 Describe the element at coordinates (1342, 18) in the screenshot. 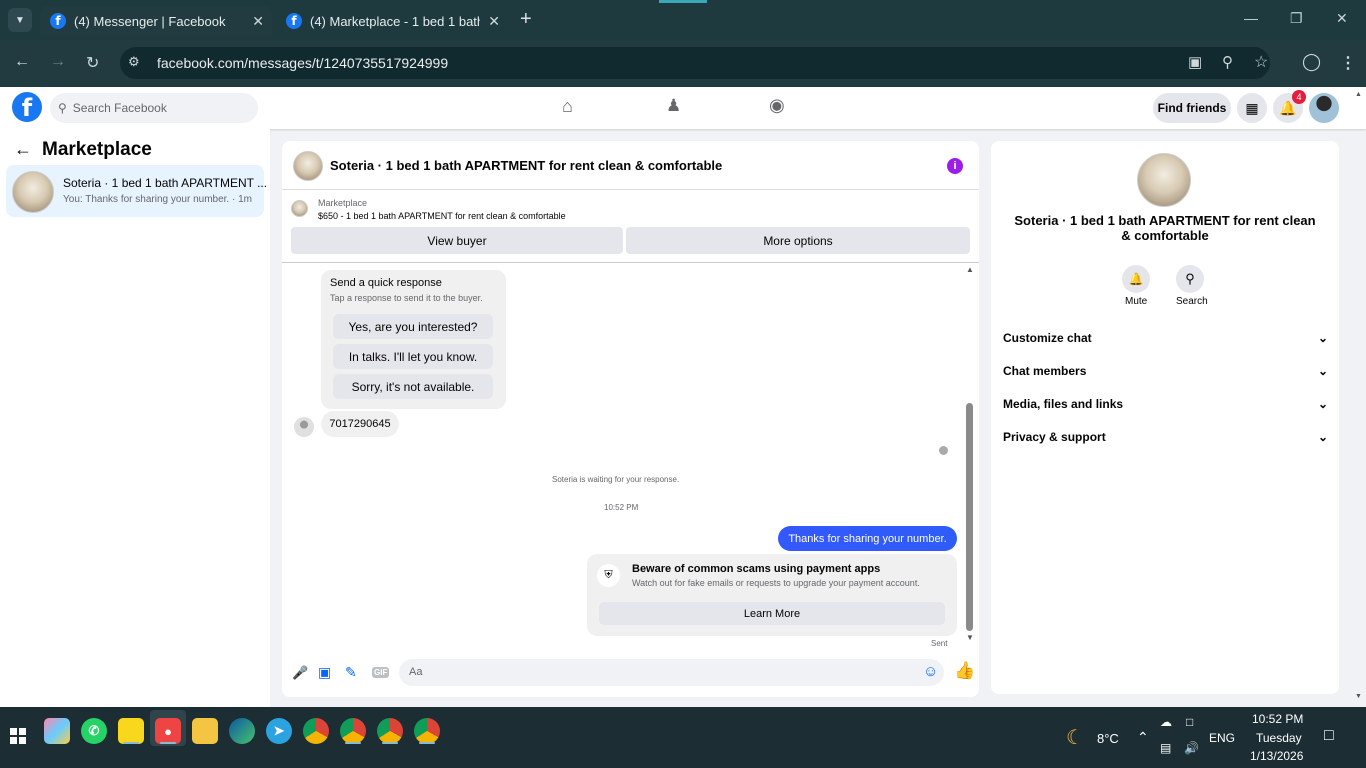

I see `close-window-icon: ✕` at that location.